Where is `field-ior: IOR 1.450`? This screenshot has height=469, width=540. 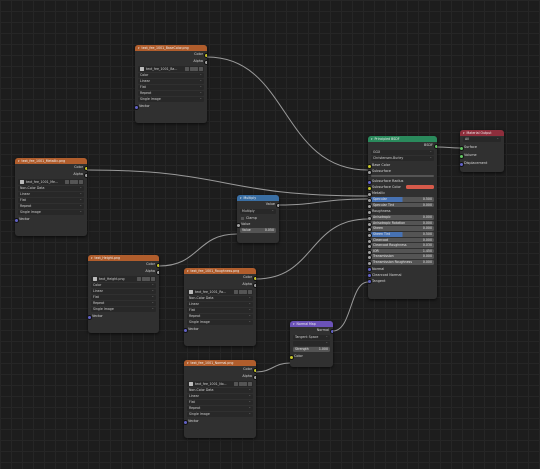 field-ior: IOR 1.450 is located at coordinates (401, 251).